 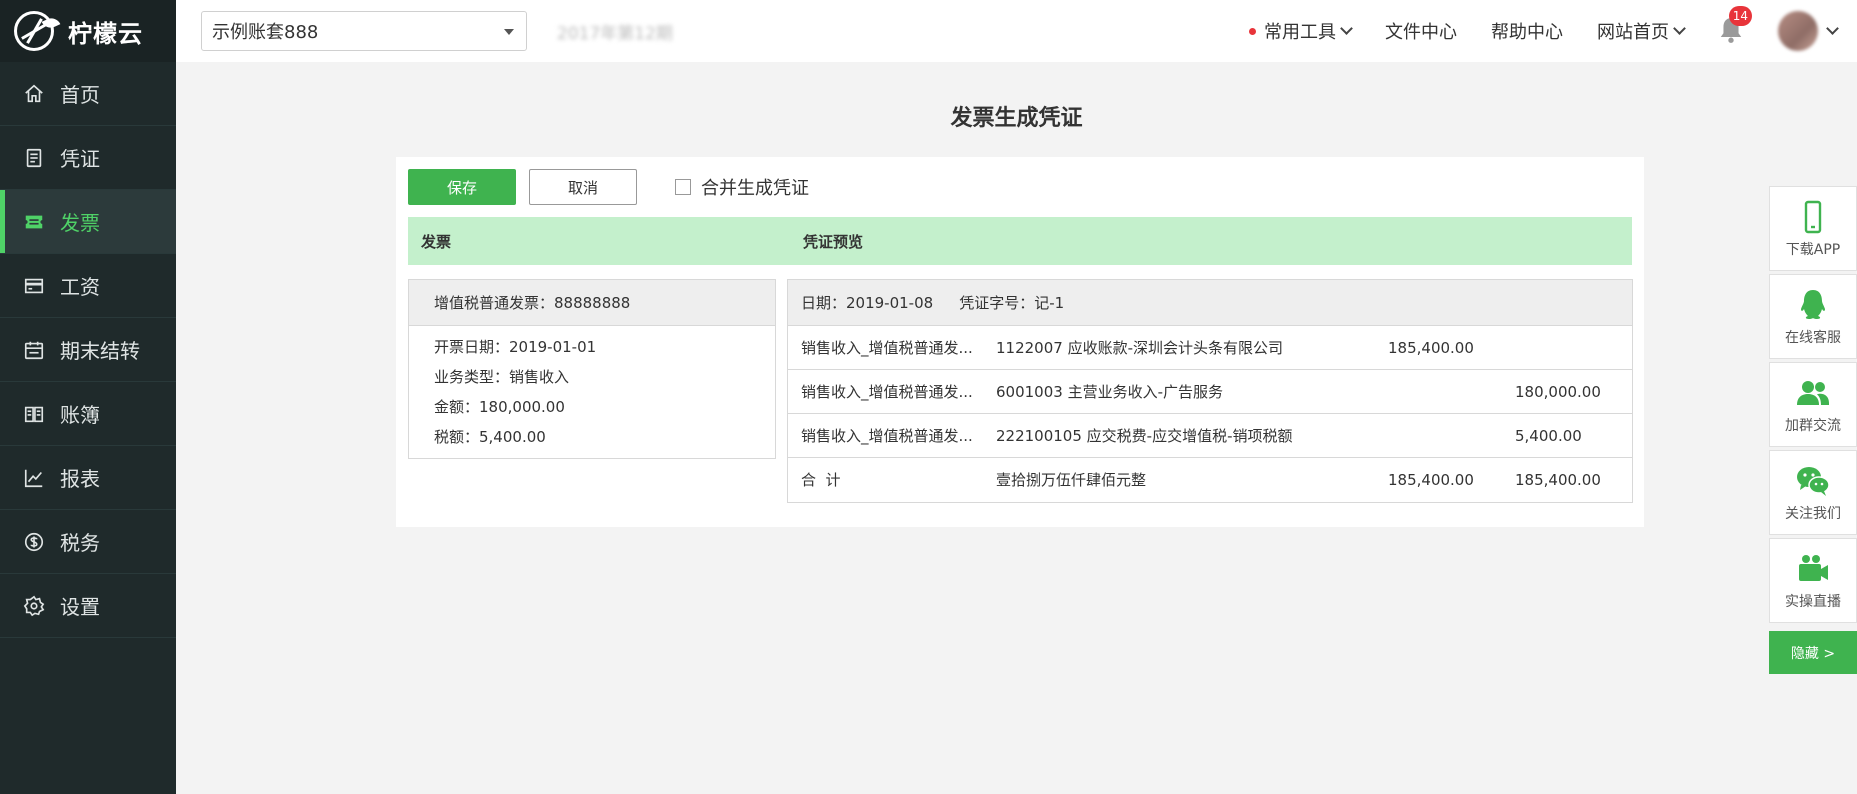 I want to click on column-header-bar: 发票 凭证预览, so click(x=1020, y=241).